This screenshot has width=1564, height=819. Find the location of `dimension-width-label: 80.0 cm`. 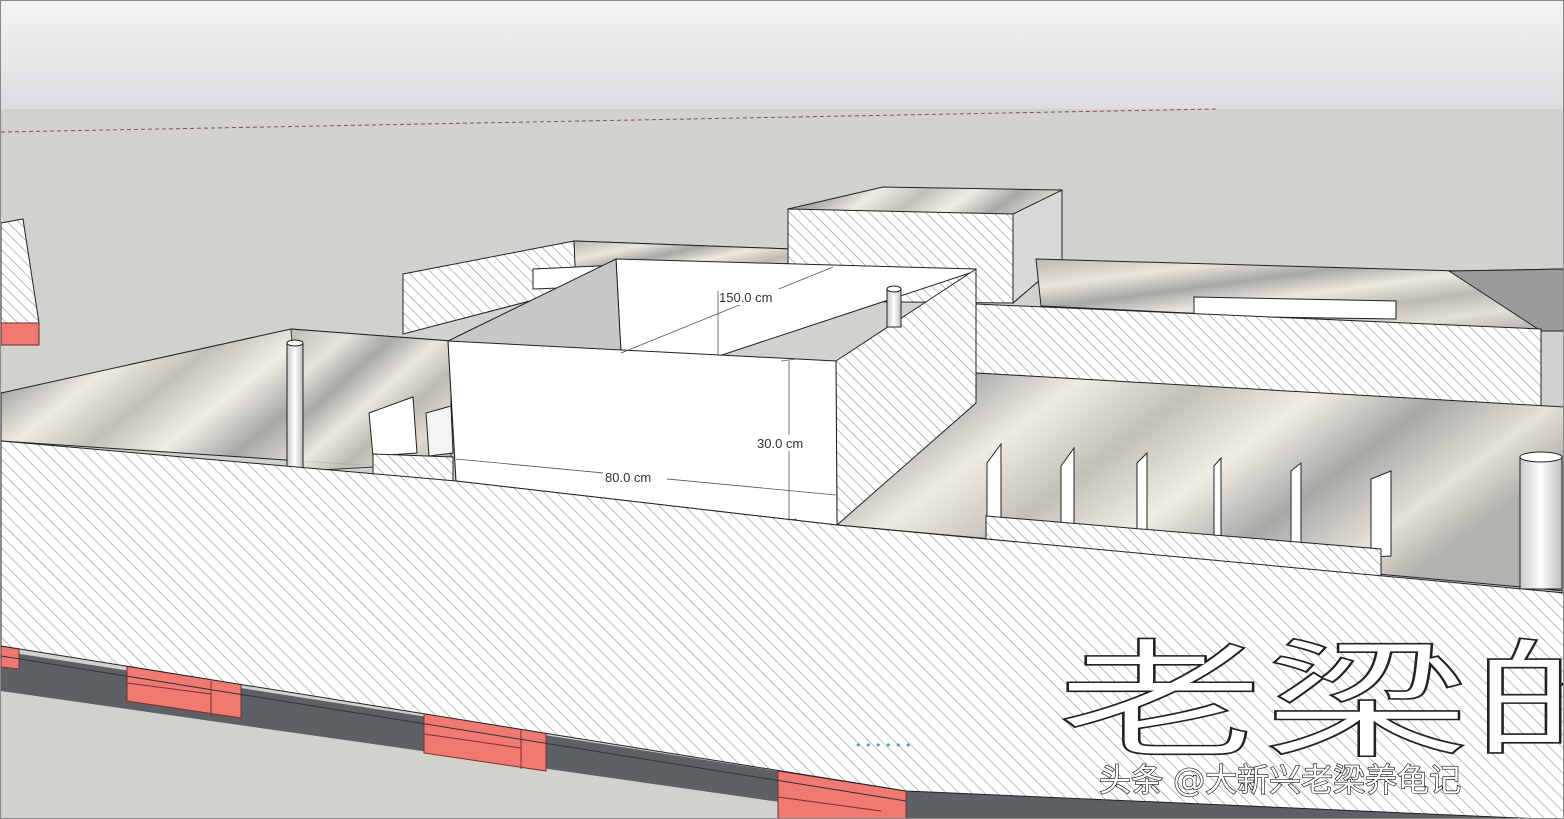

dimension-width-label: 80.0 cm is located at coordinates (628, 477).